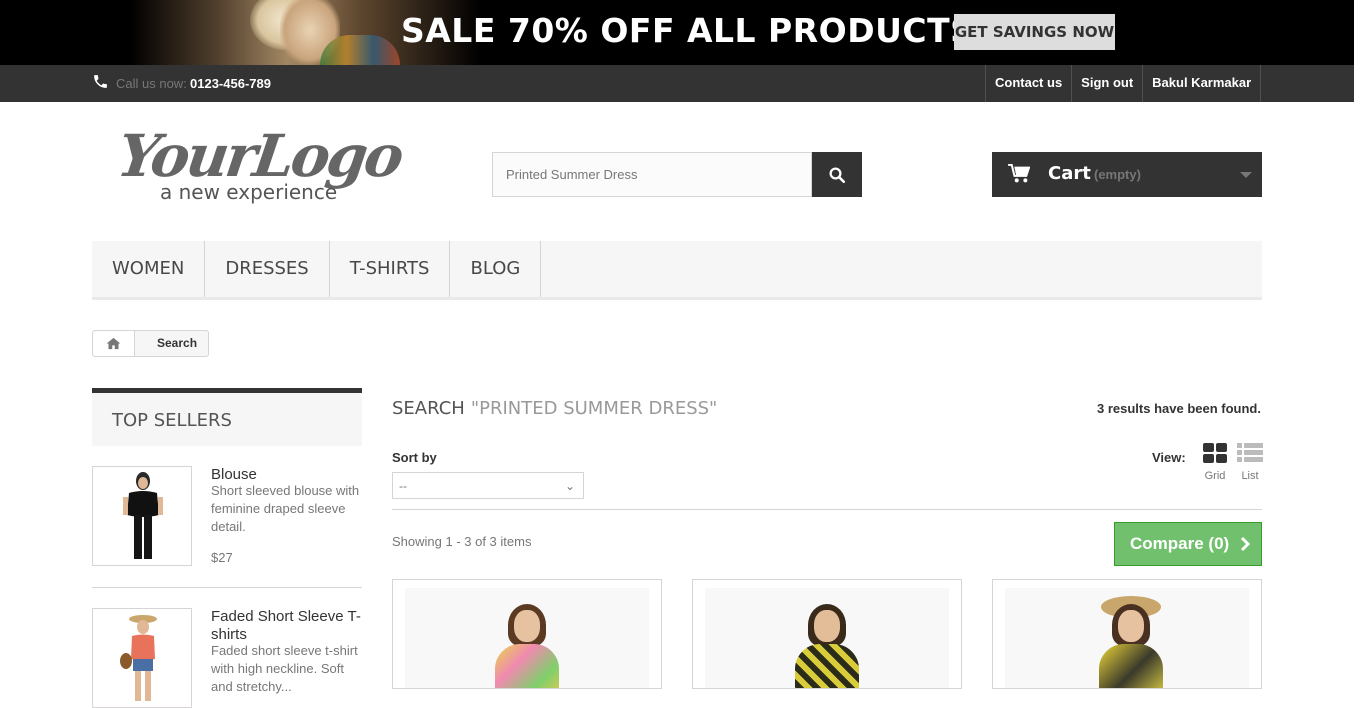  I want to click on search-input, so click(652, 174).